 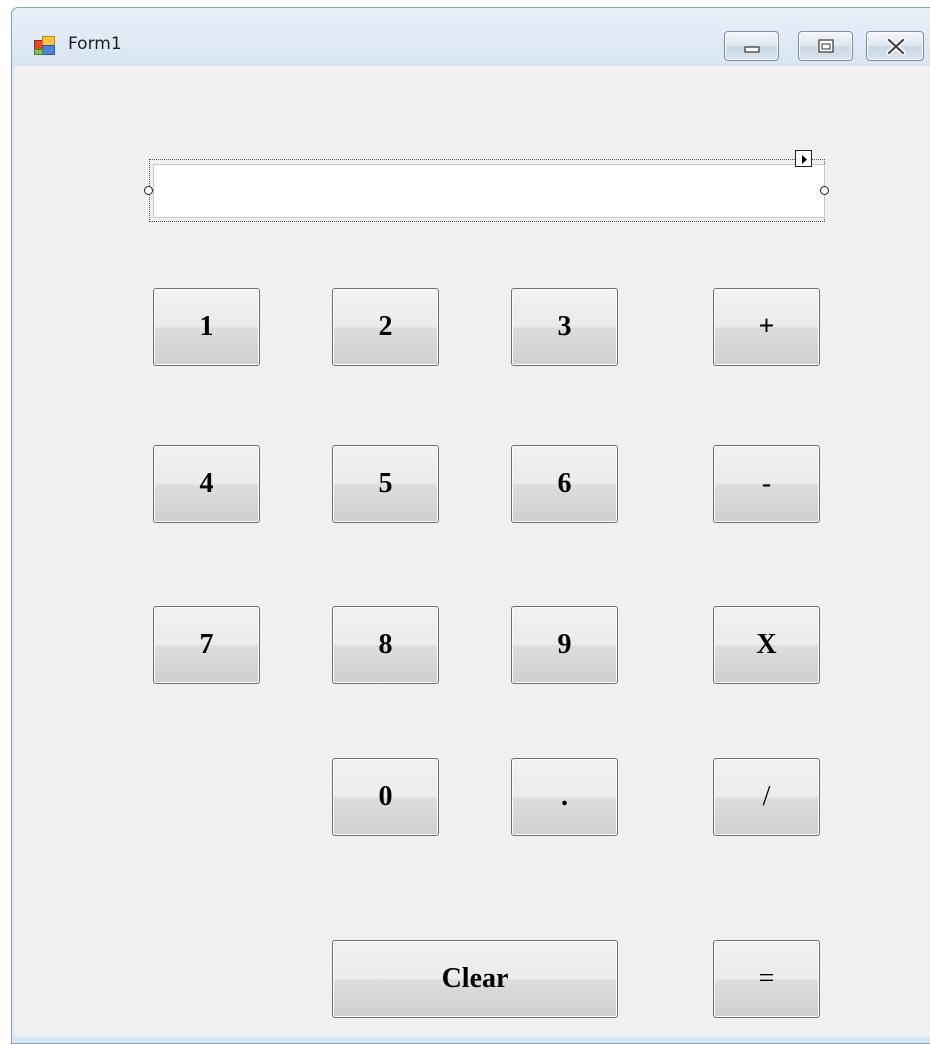 I want to click on decimal-button: ., so click(x=564, y=797).